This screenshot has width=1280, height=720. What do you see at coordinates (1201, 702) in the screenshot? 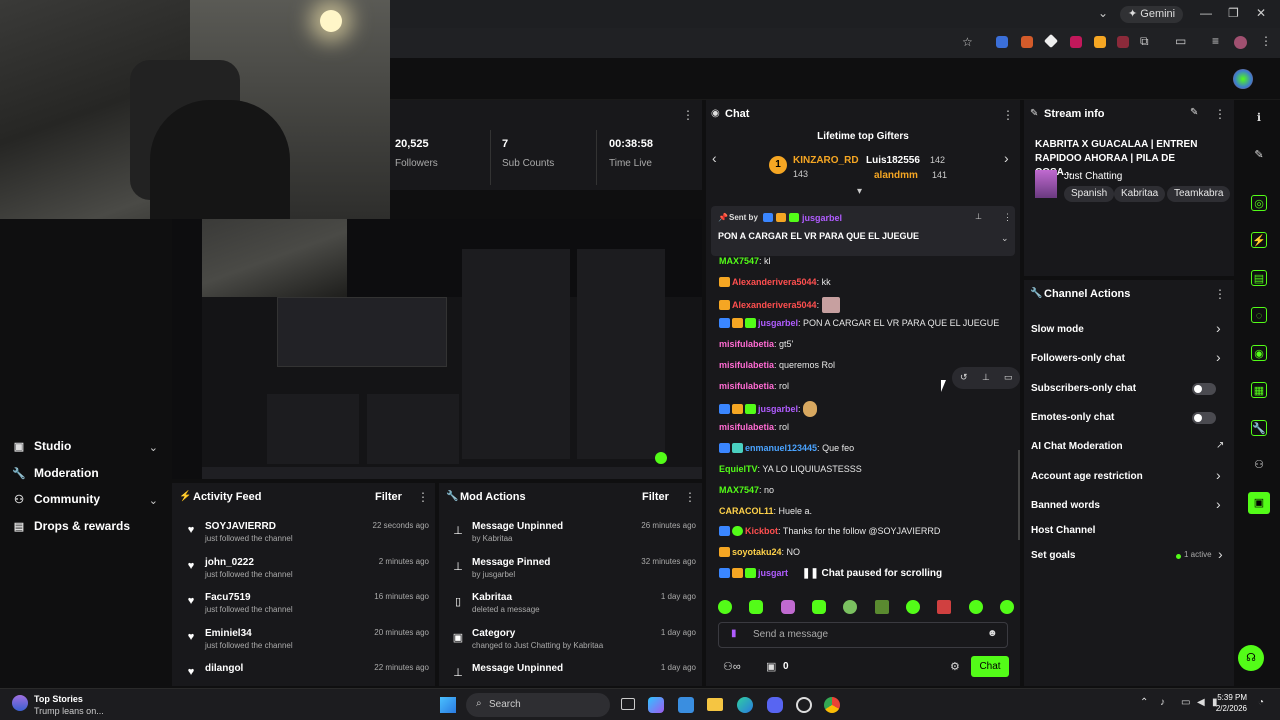
I see `volume-icon: ◀` at bounding box center [1201, 702].